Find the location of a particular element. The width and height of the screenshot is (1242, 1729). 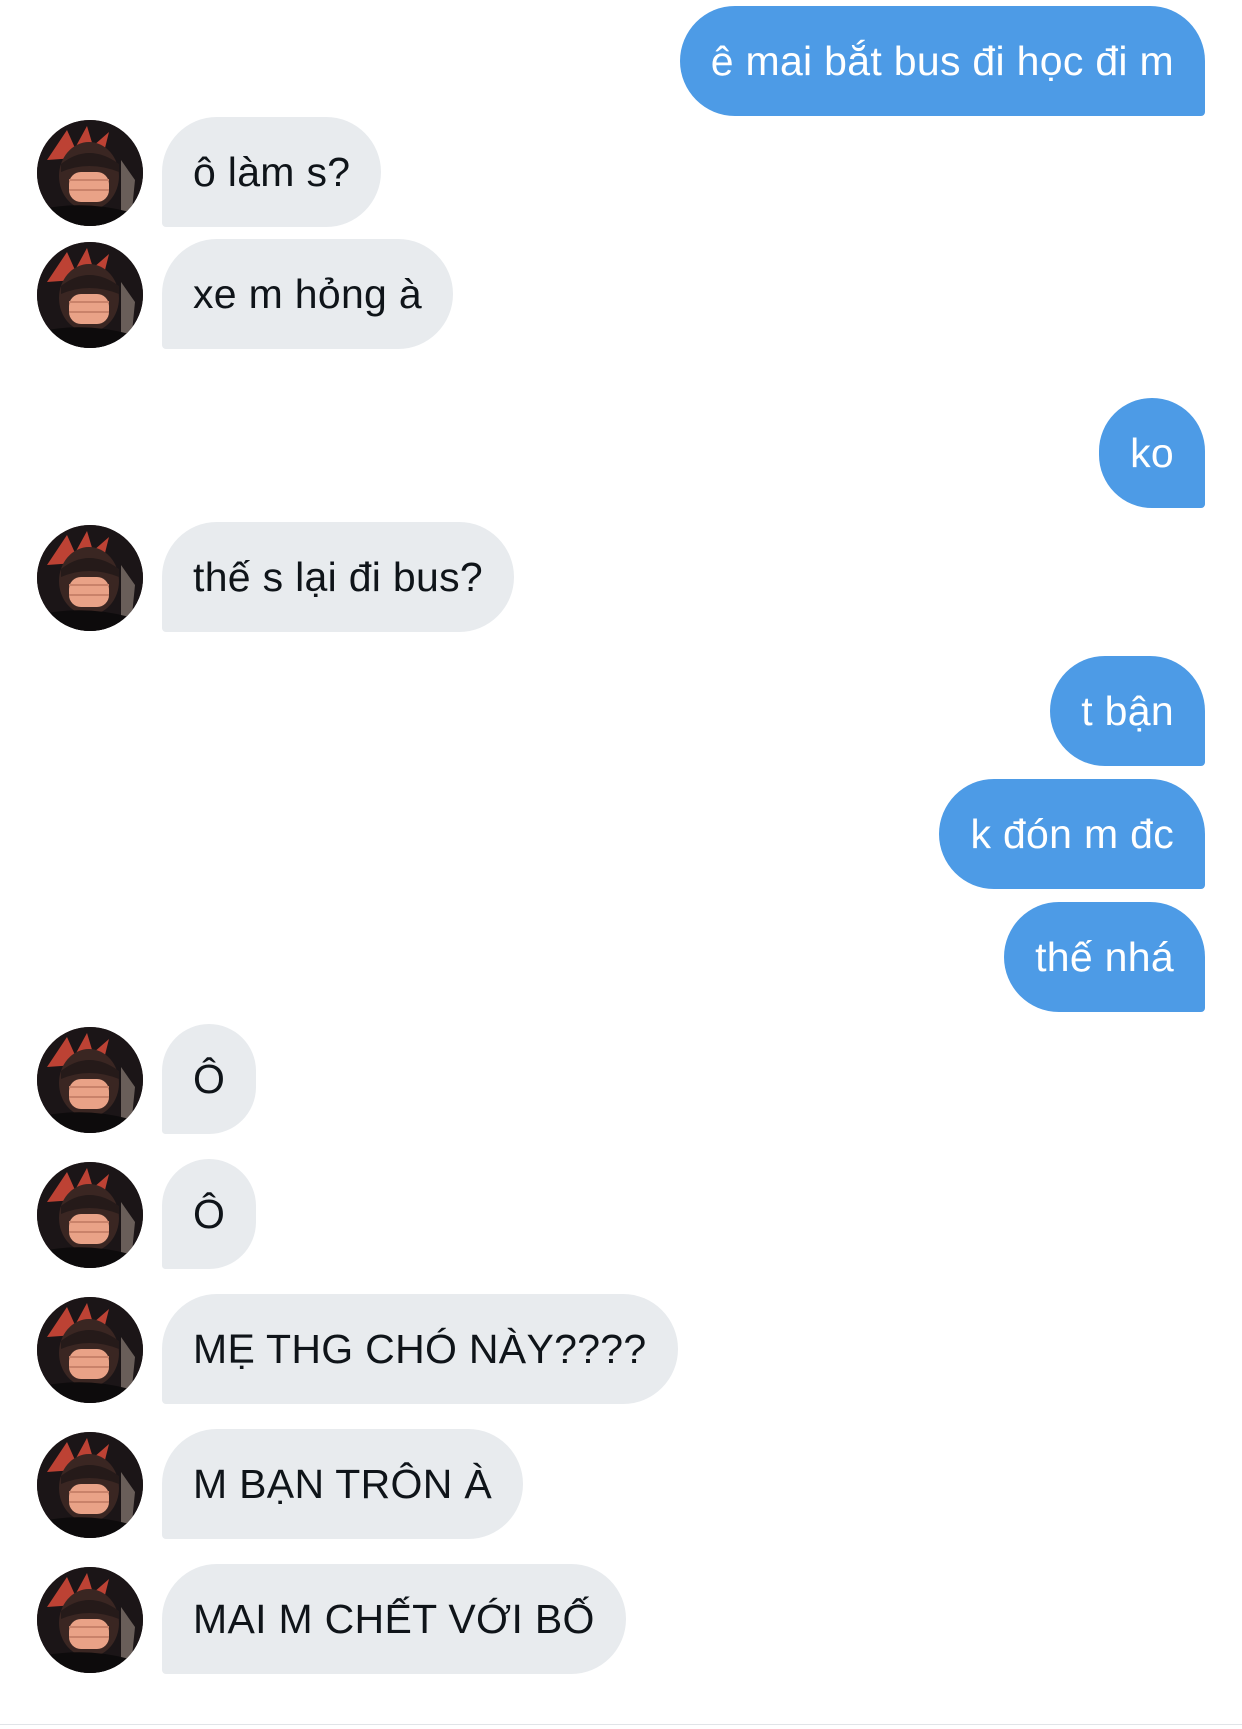

incoming-message-bubble: MẸ THG CHÓ NÀY???? is located at coordinates (420, 1349).